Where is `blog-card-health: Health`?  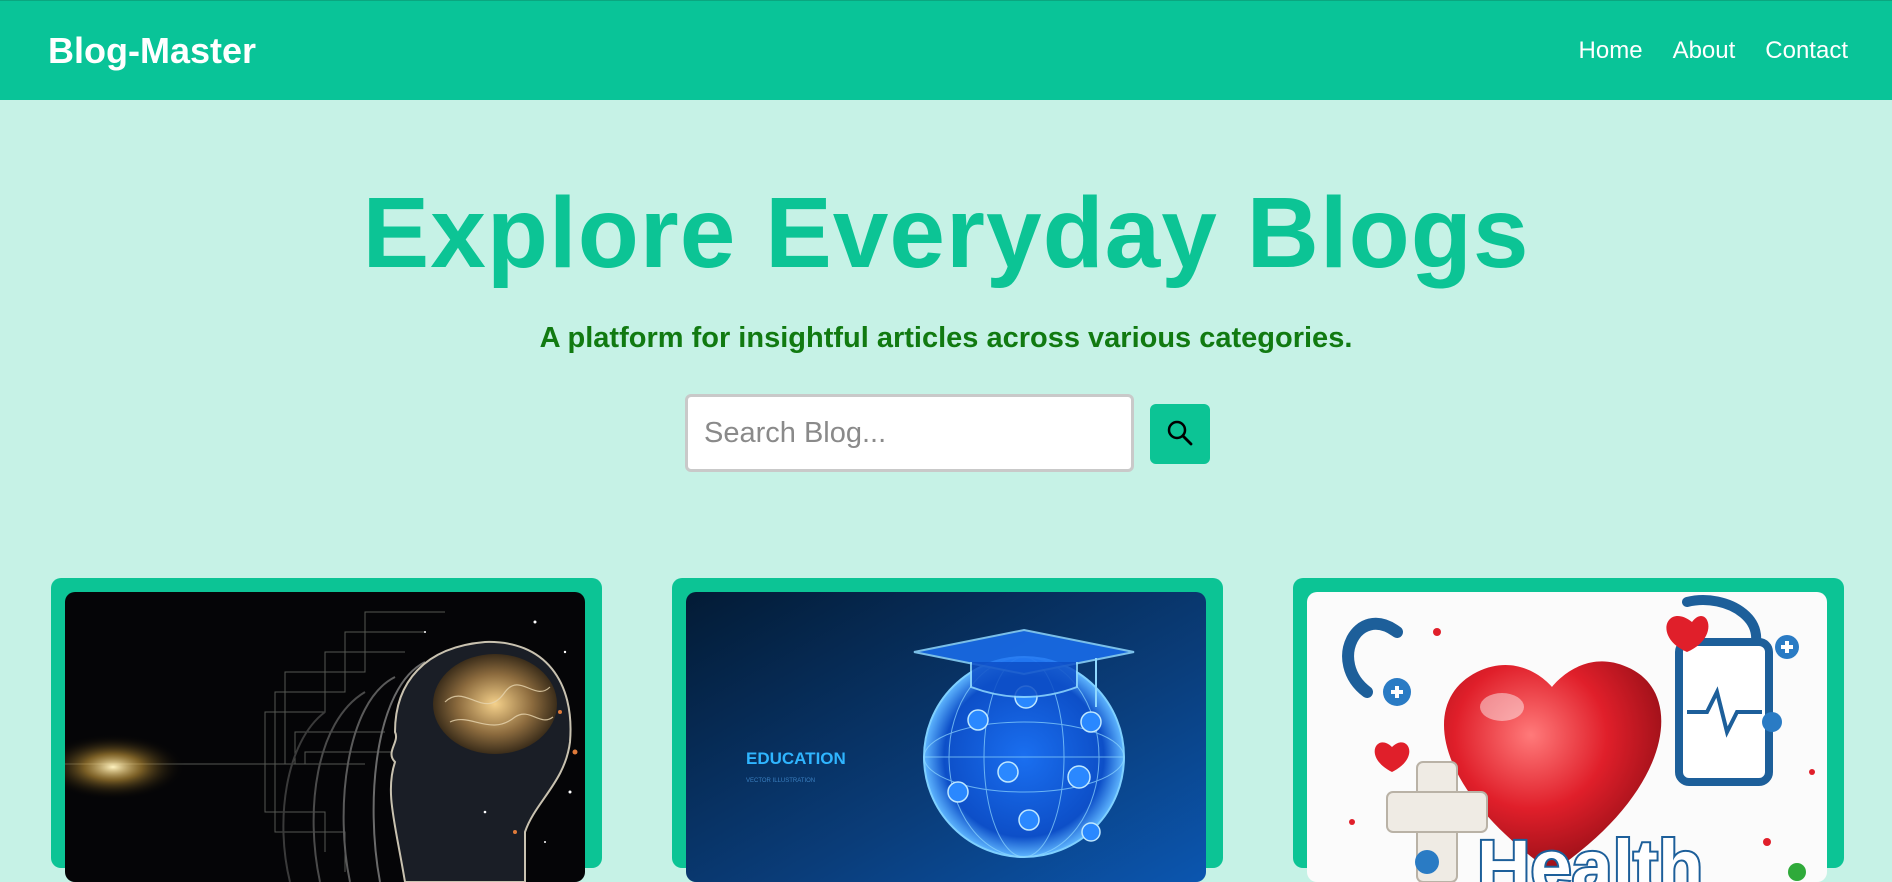 blog-card-health: Health is located at coordinates (1568, 730).